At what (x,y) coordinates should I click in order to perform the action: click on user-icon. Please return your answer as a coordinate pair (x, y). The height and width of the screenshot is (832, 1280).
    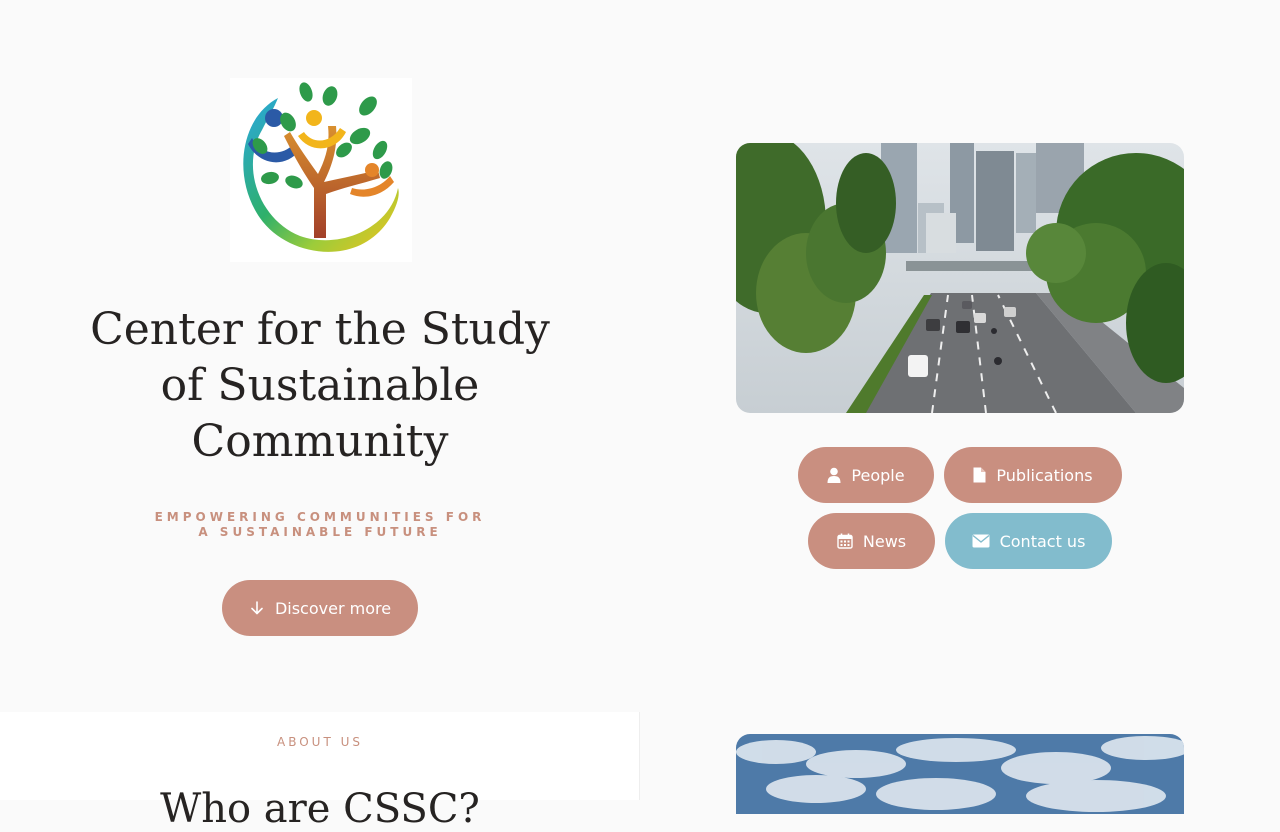
    Looking at the image, I should click on (834, 475).